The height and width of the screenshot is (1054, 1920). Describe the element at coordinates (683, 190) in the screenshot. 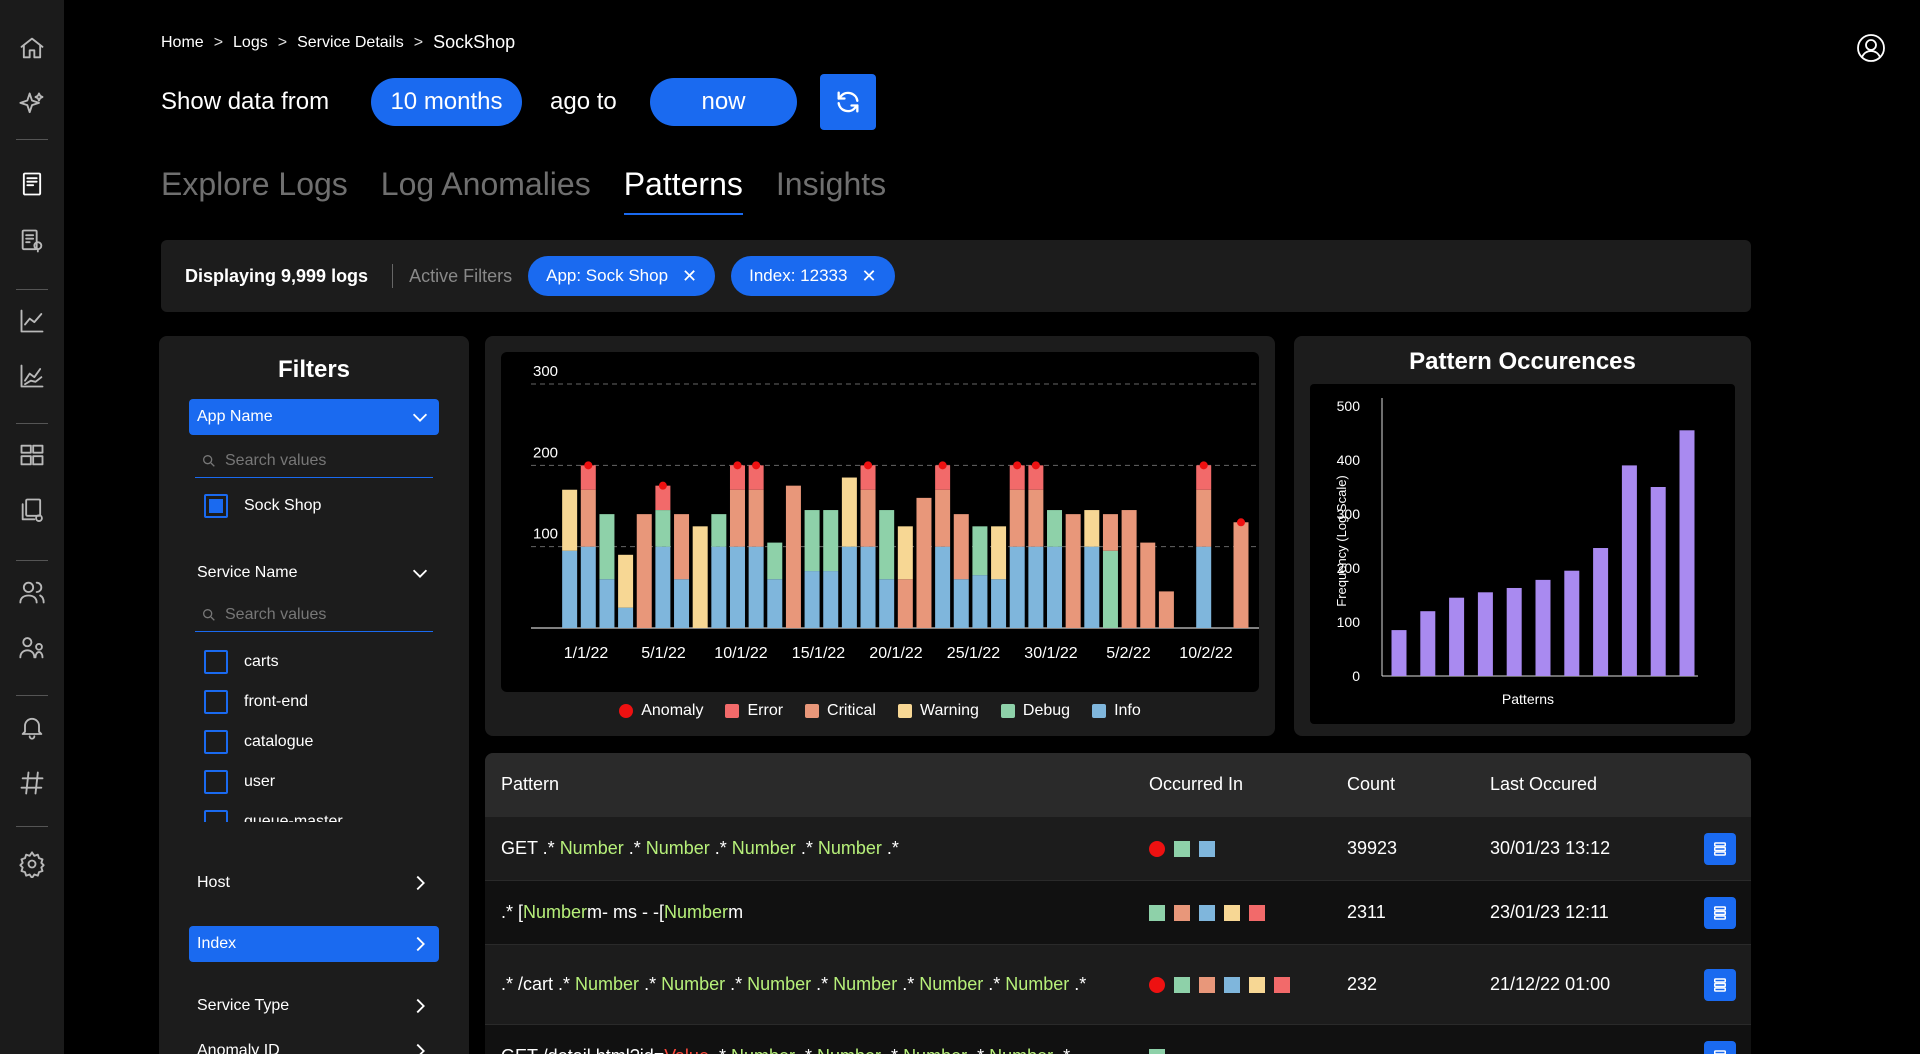

I see `tab-patterns: Patterns` at that location.